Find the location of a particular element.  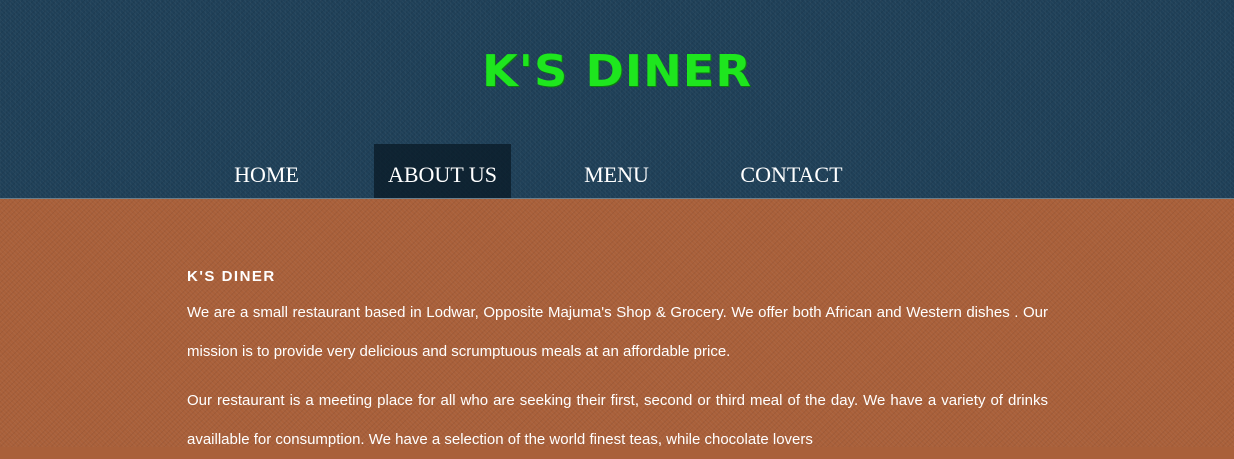

section-heading: K'S DINER is located at coordinates (231, 276).